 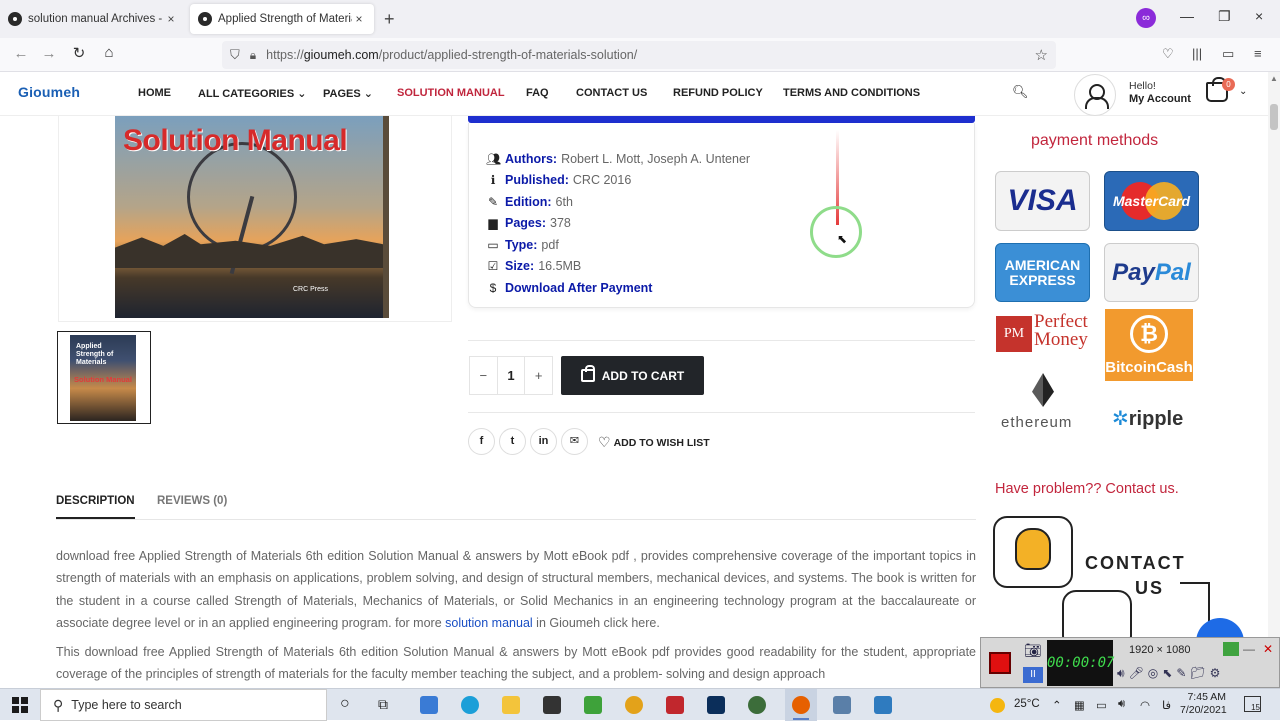 What do you see at coordinates (1041, 55) in the screenshot?
I see `bookmark-star-icon: ☆` at bounding box center [1041, 55].